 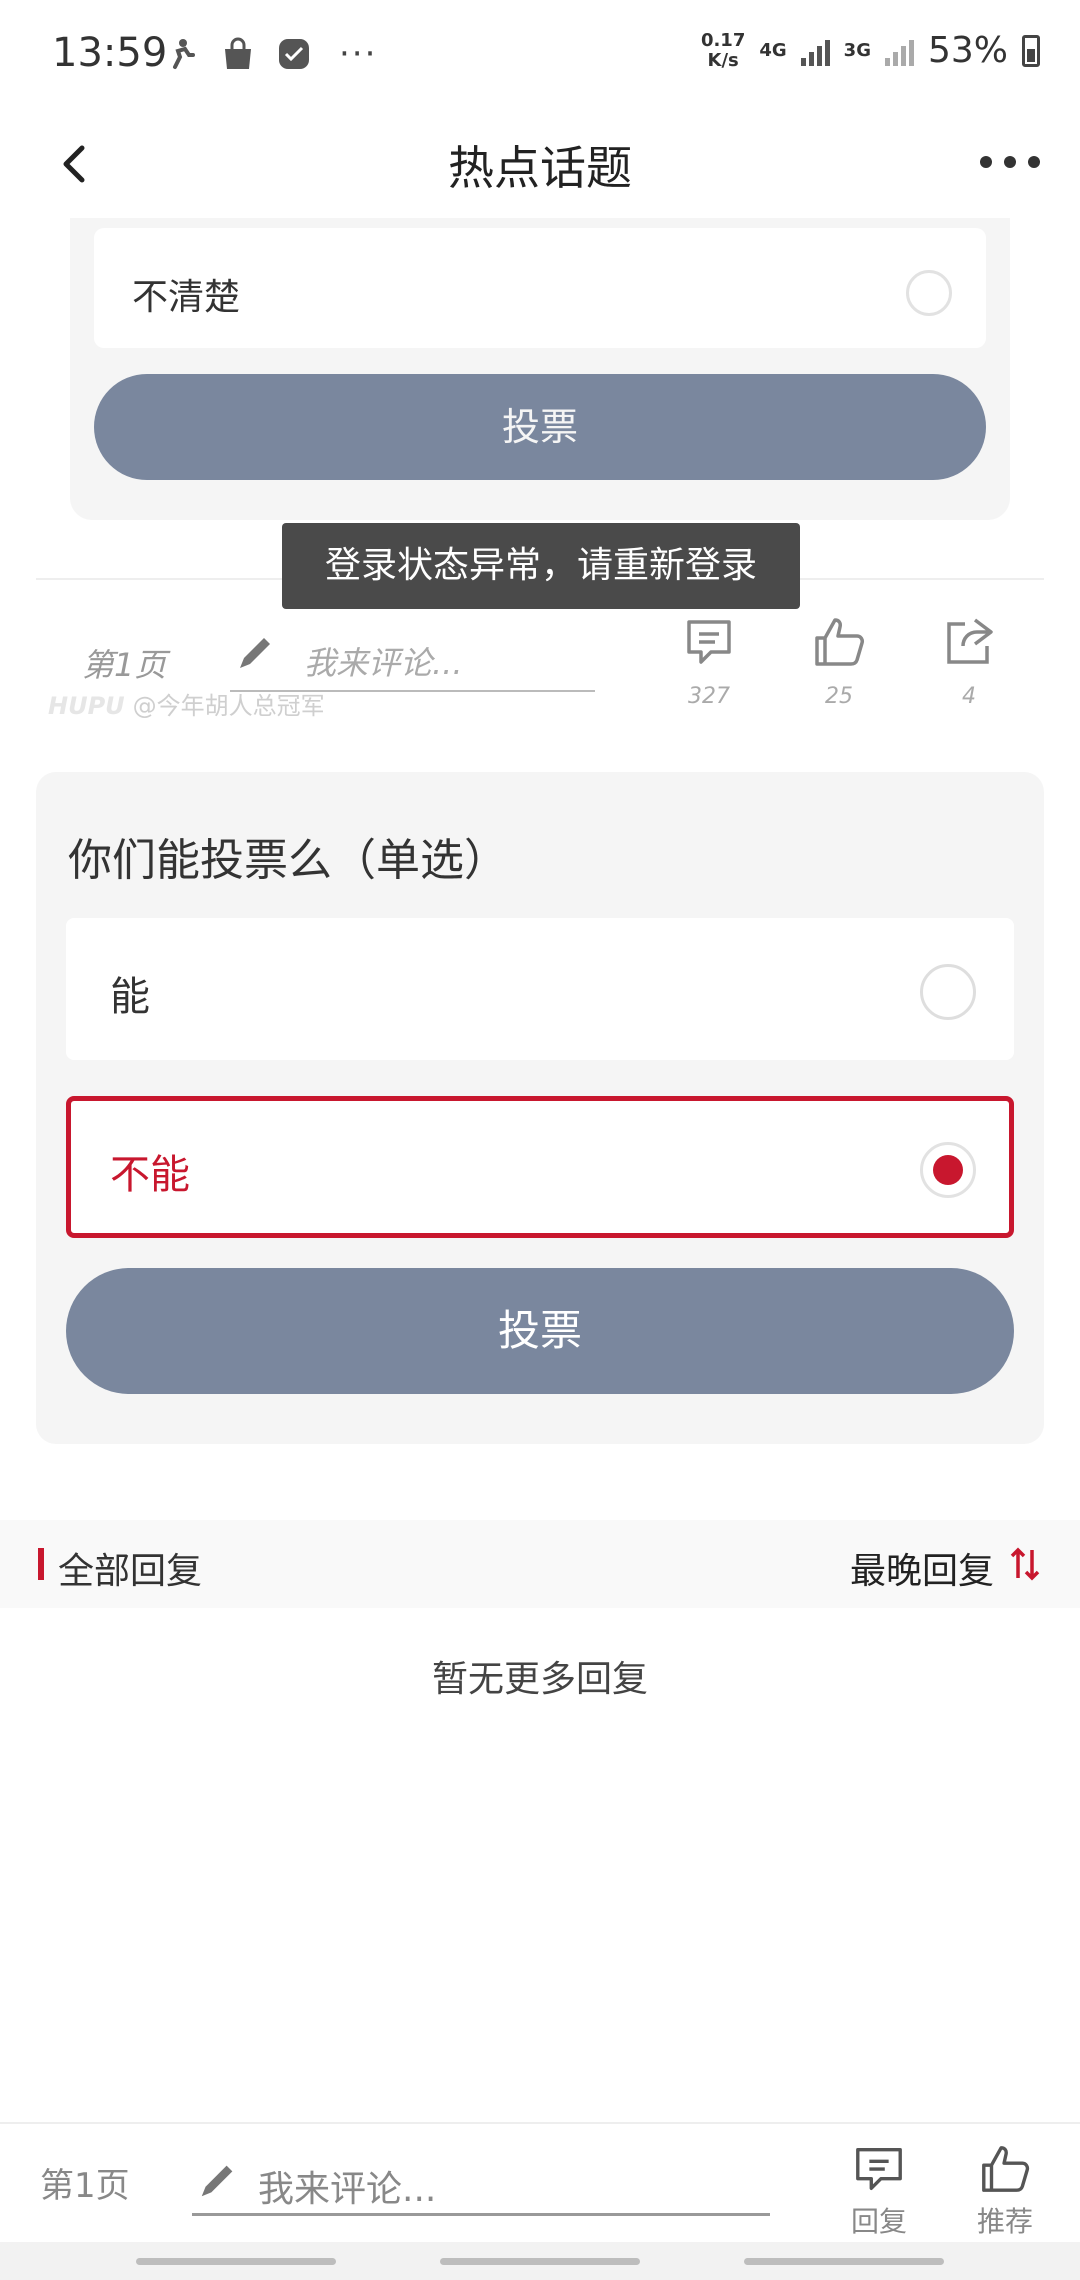 What do you see at coordinates (948, 1170) in the screenshot?
I see `radio-button-selected` at bounding box center [948, 1170].